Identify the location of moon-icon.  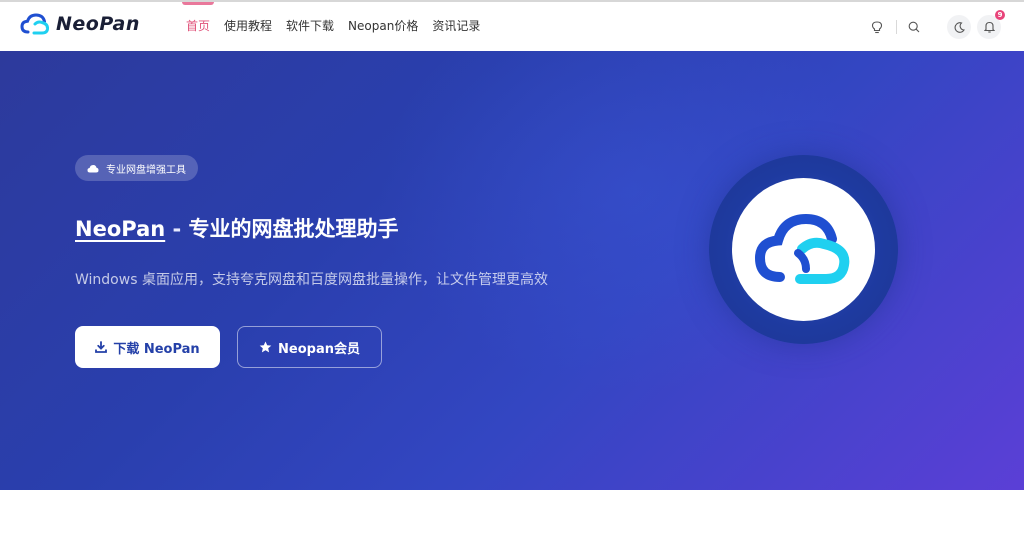
(959, 27).